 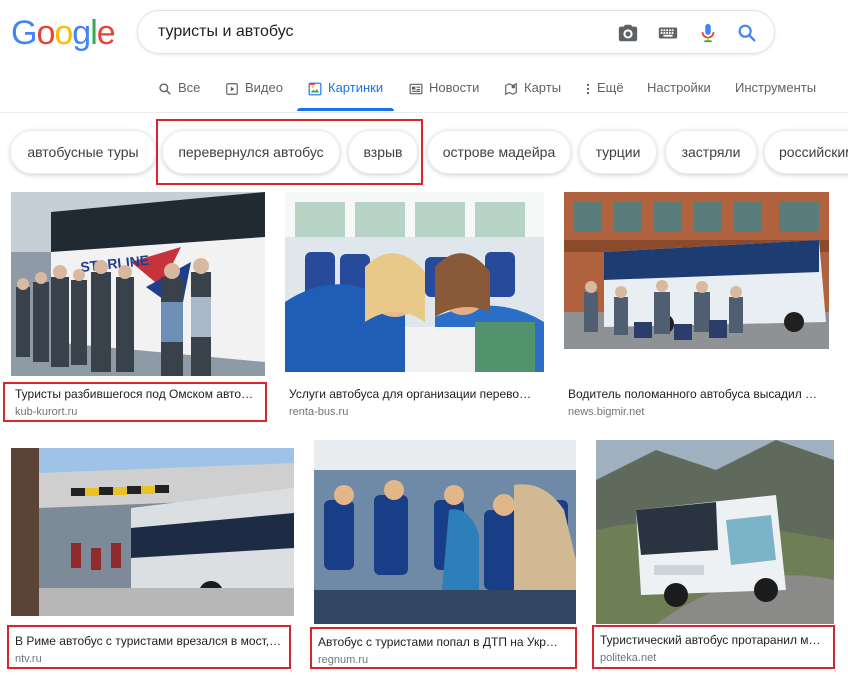 I want to click on keyboard-icon, so click(x=668, y=33).